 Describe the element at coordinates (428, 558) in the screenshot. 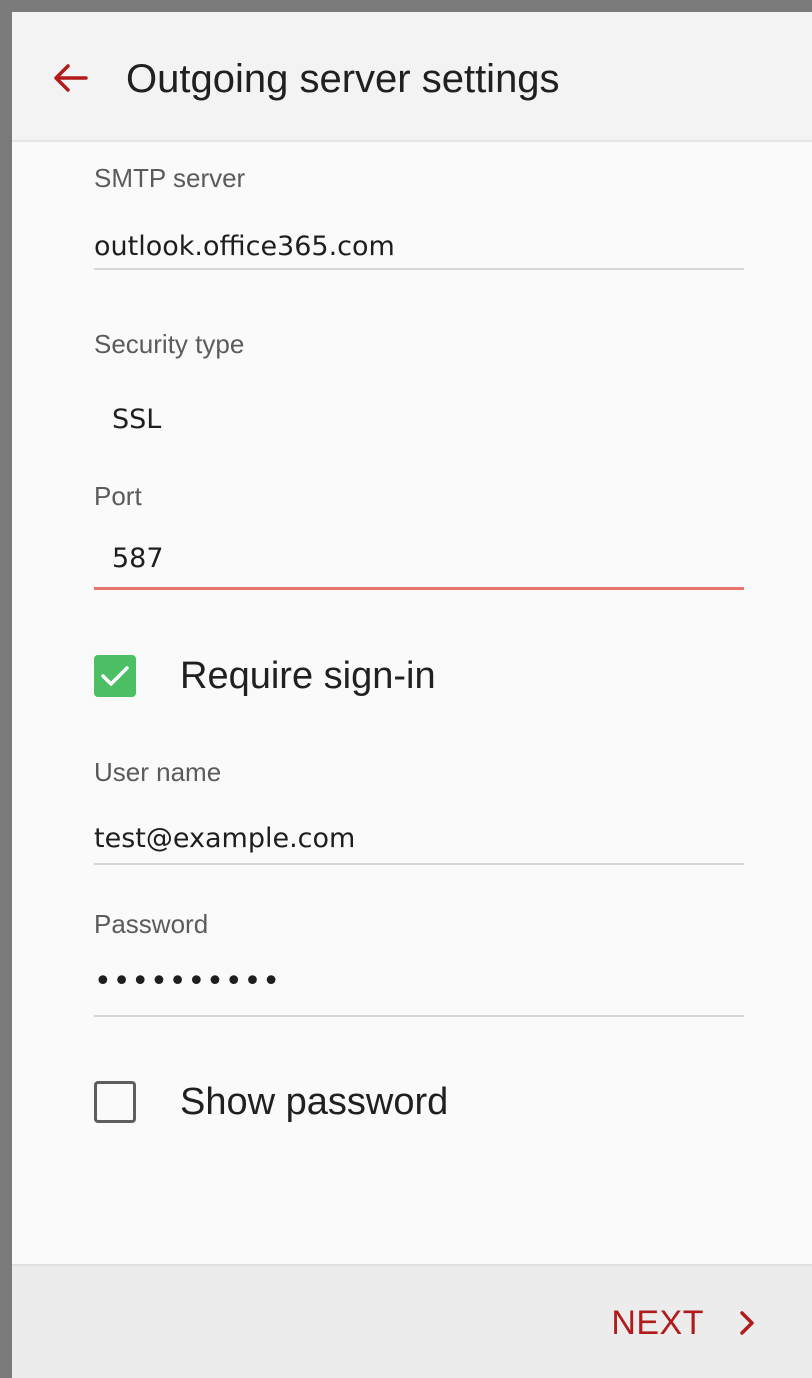

I see `port-input` at that location.